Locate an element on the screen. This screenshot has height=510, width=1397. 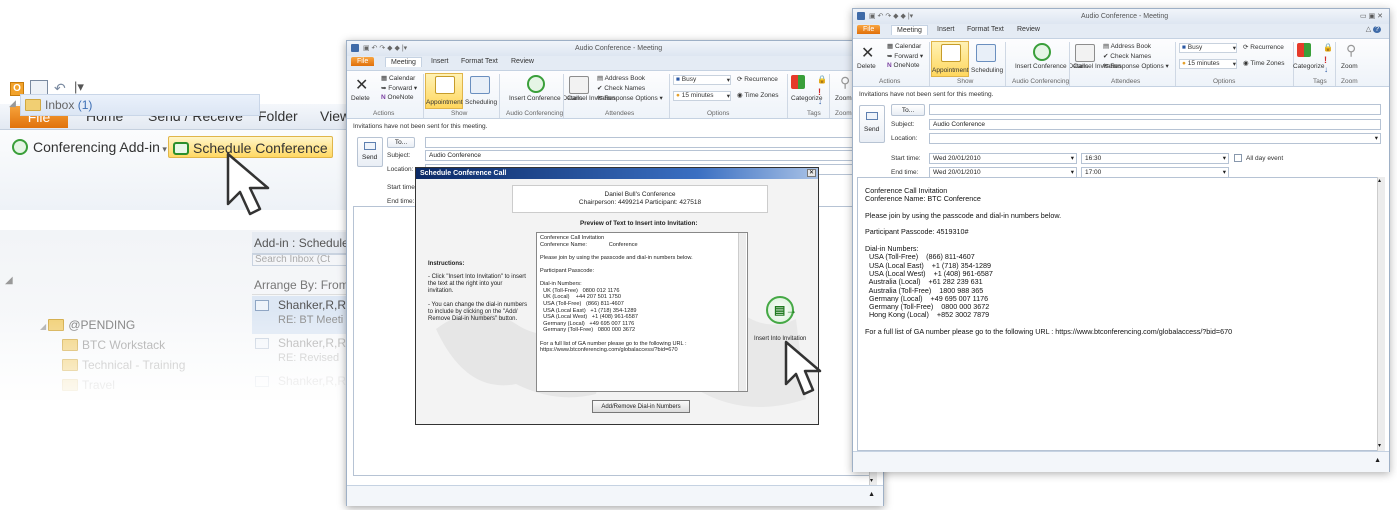
start-time-field: 16:30 ▾ is located at coordinates (1155, 158).